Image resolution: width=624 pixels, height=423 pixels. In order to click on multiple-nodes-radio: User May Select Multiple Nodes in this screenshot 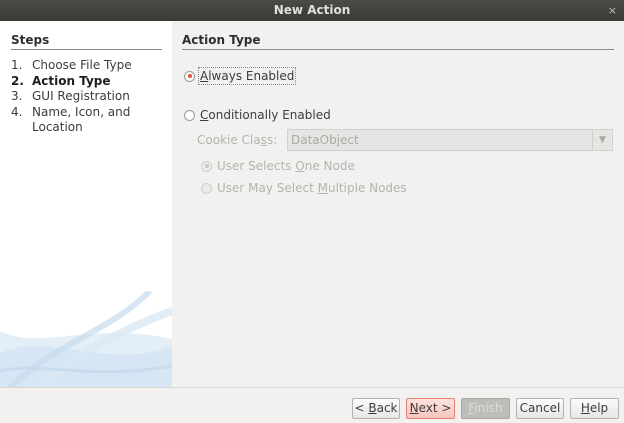, I will do `click(304, 188)`.